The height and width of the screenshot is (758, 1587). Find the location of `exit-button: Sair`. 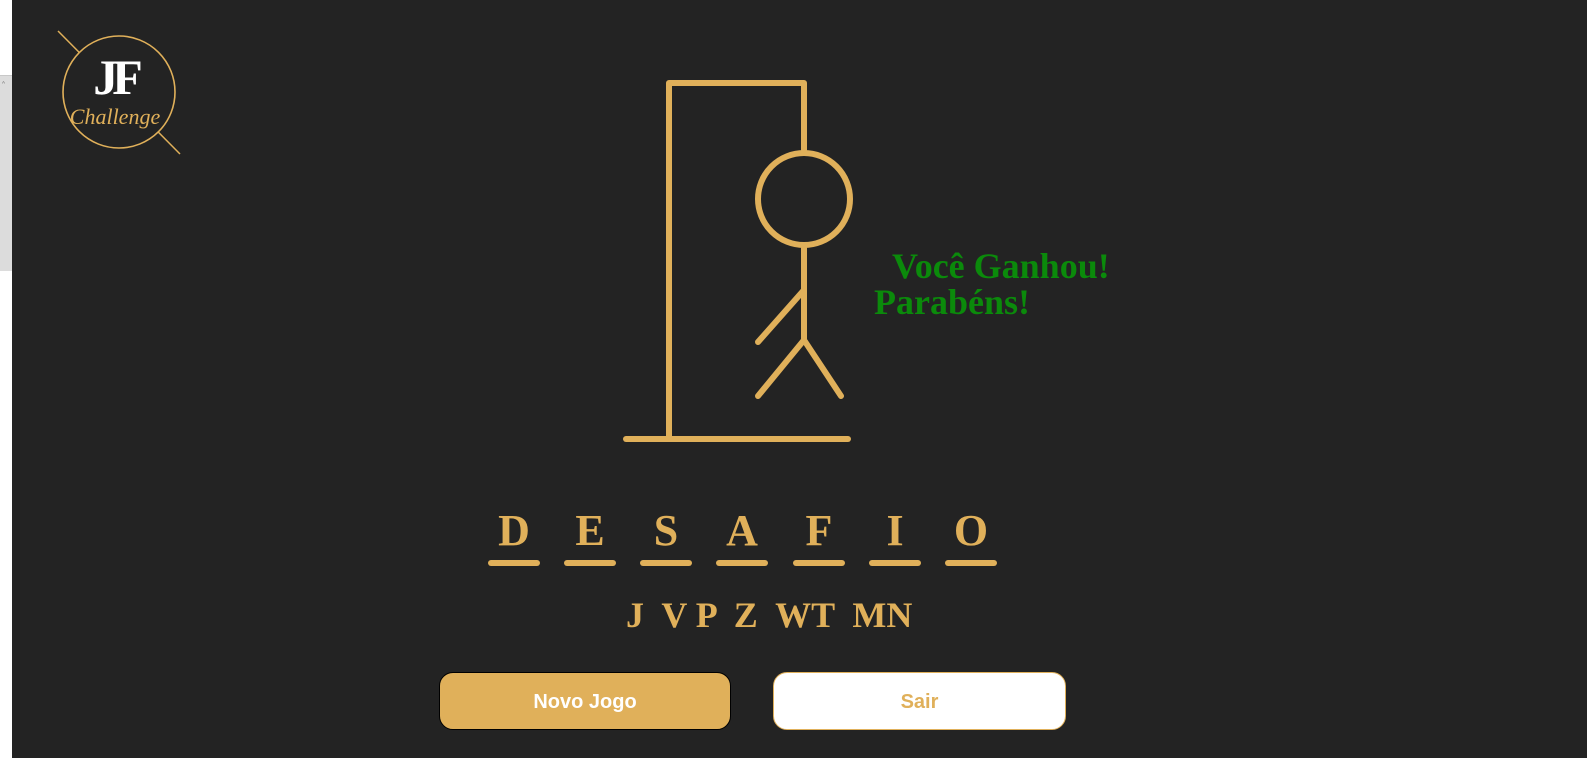

exit-button: Sair is located at coordinates (919, 701).